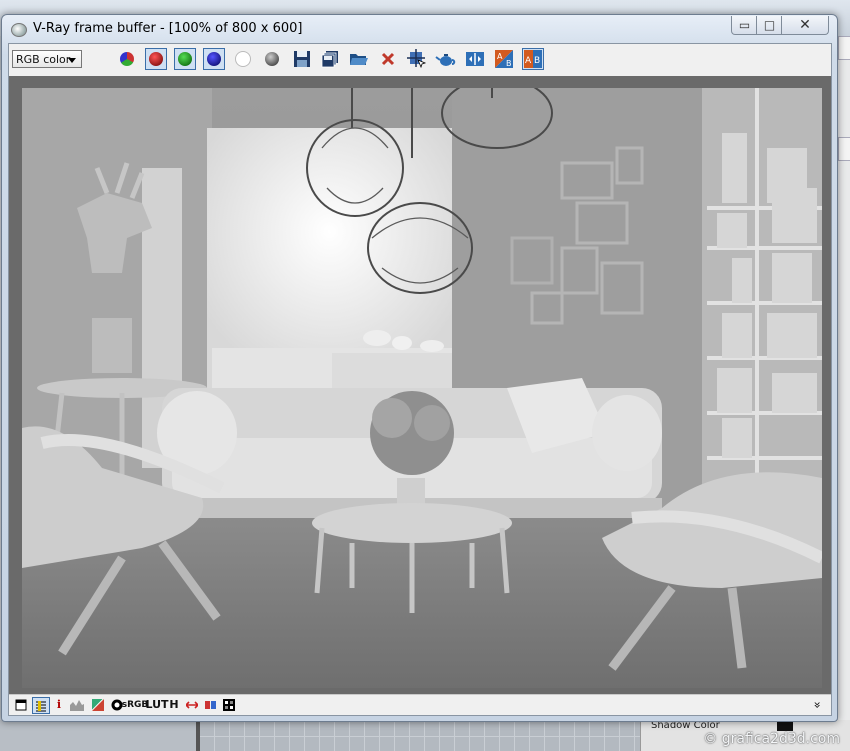  I want to click on frame-buffer-toolbar: RGB color A B A B, so click(420, 60).